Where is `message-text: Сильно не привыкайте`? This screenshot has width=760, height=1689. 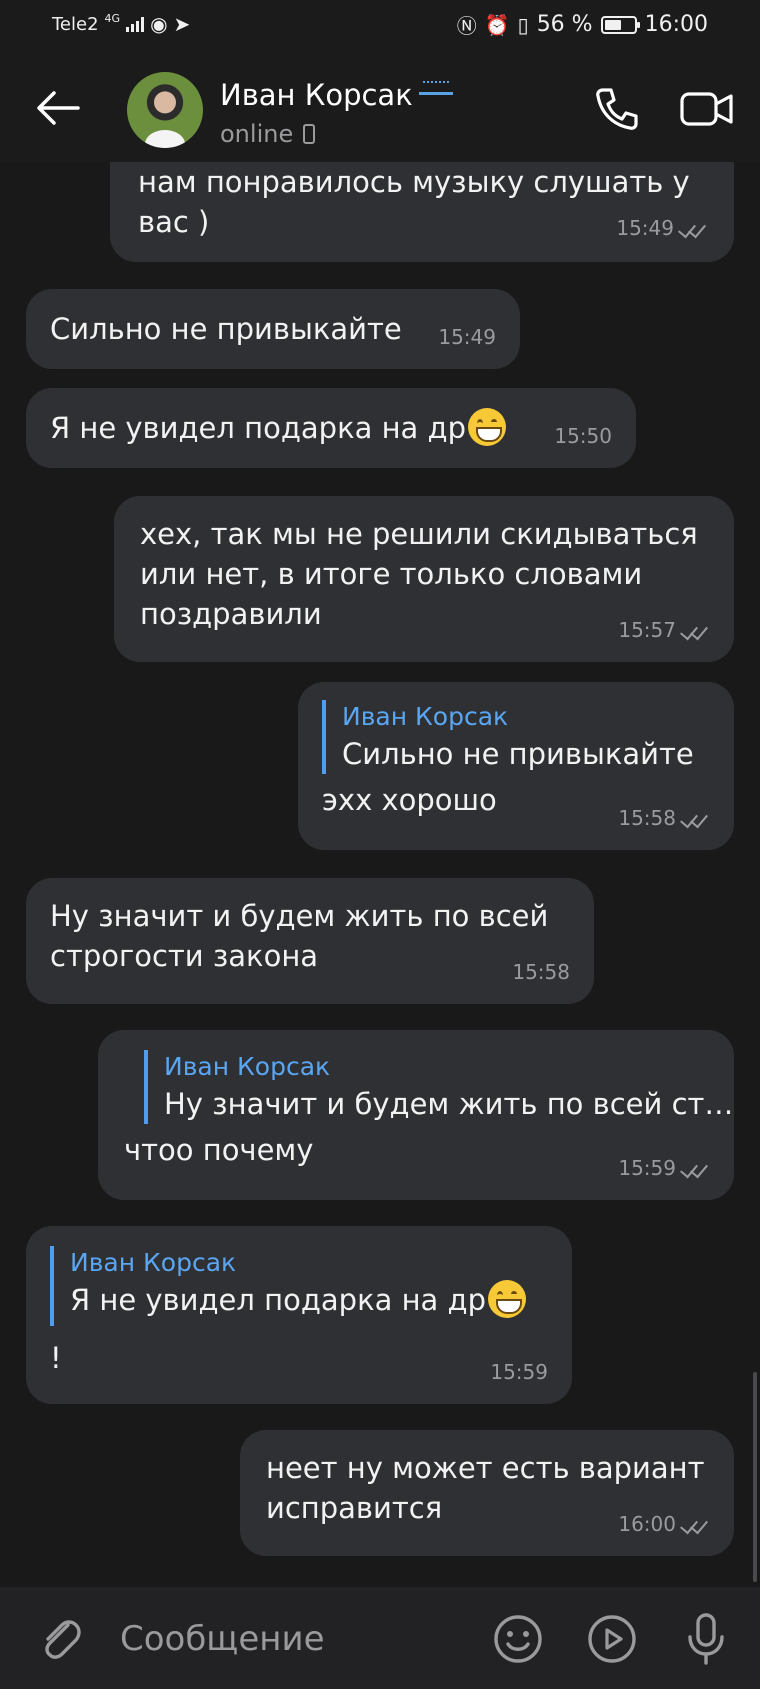 message-text: Сильно не привыкайте is located at coordinates (226, 329).